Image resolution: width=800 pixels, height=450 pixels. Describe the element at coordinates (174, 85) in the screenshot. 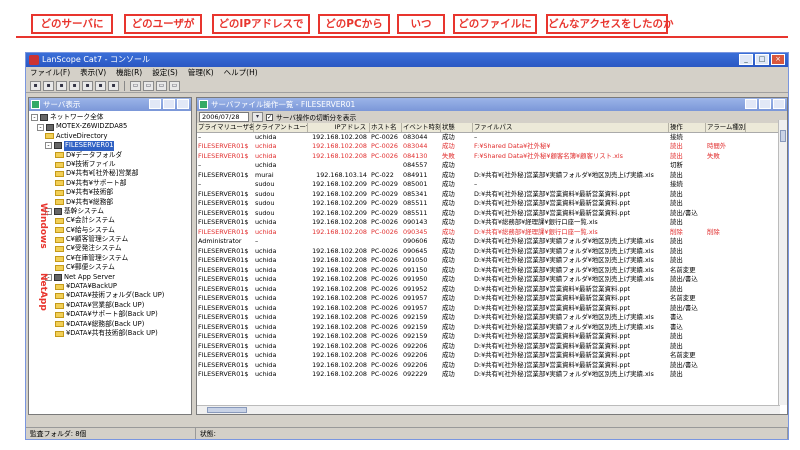

I see `view-icon-4: ▭` at that location.